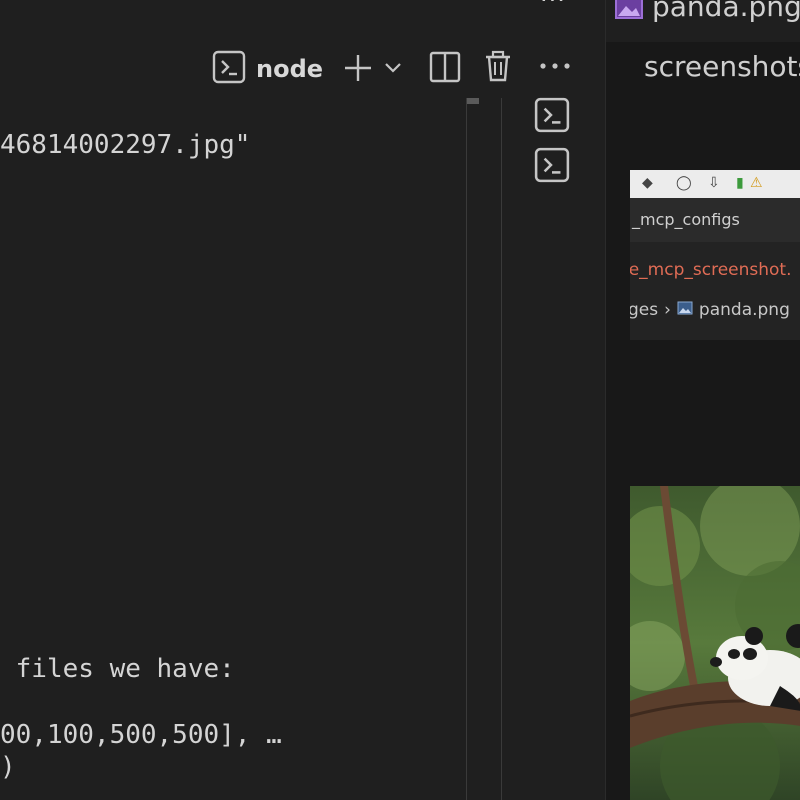  What do you see at coordinates (647, 183) in the screenshot?
I see `diamond-icon: ◆` at bounding box center [647, 183].